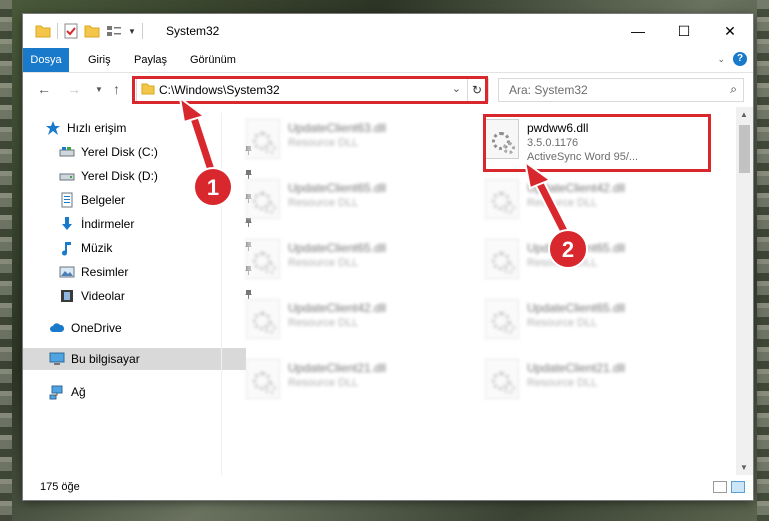 The image size is (769, 521). I want to click on sidebar-item-label: Belgeler, so click(103, 200).